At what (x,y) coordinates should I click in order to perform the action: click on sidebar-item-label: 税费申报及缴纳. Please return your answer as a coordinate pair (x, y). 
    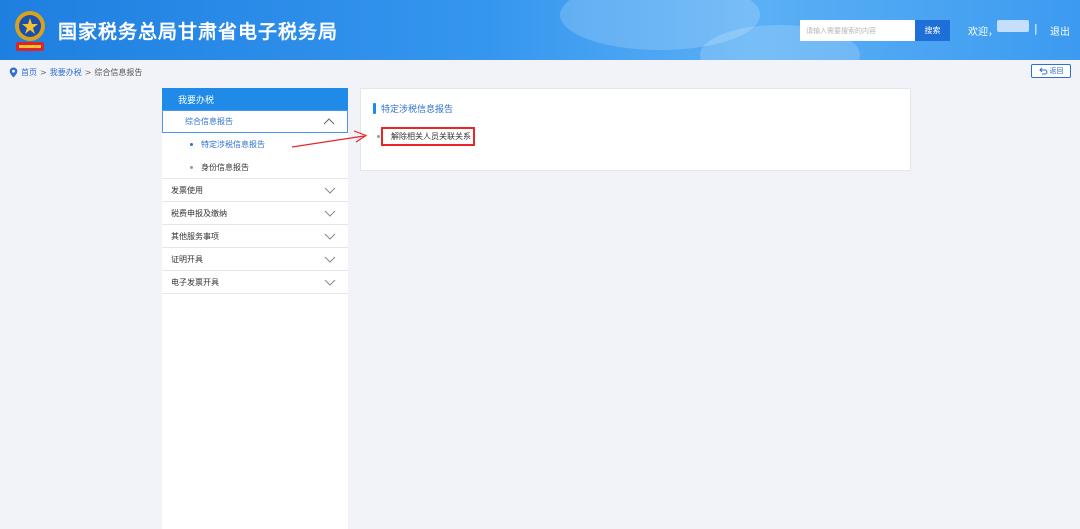
    Looking at the image, I should click on (199, 213).